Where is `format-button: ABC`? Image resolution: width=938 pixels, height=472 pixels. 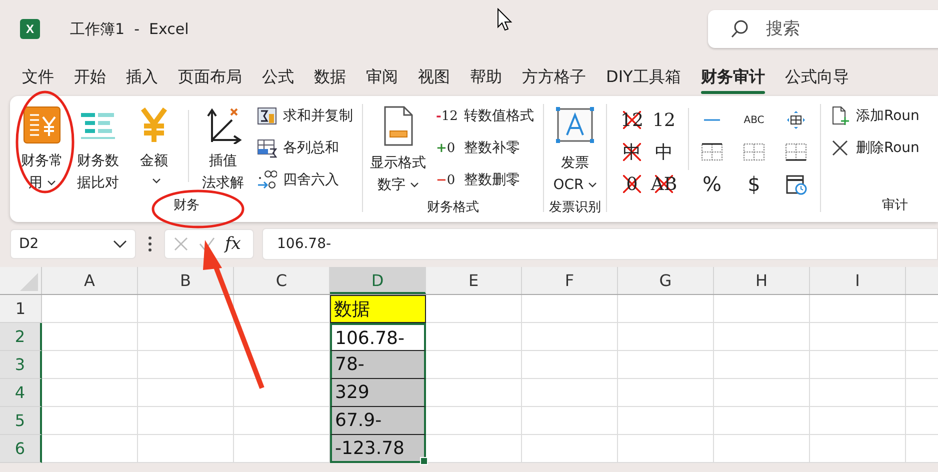
format-button: ABC is located at coordinates (754, 120).